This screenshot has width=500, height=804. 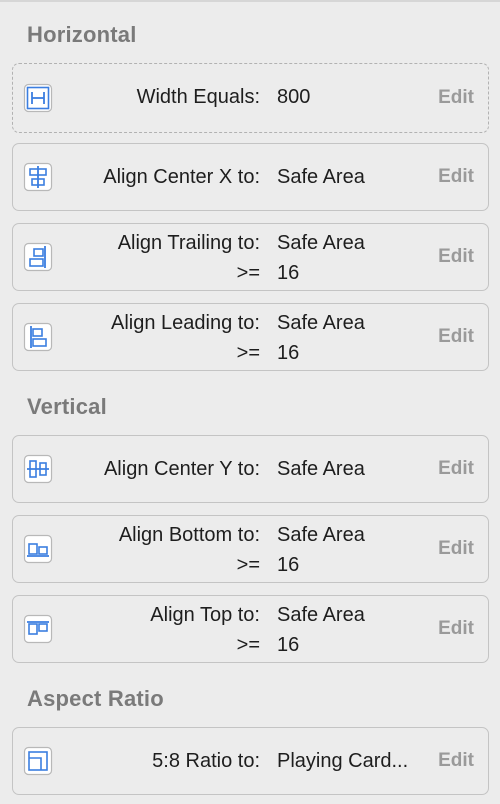 What do you see at coordinates (250, 257) in the screenshot?
I see `constraint-row-trailing: Align Trailing to: Safe Area >= 16 Edit` at bounding box center [250, 257].